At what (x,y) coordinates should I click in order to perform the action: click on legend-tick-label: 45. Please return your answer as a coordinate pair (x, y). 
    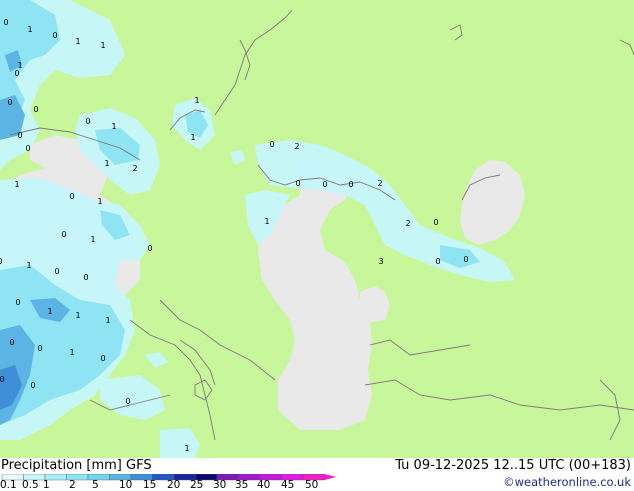
    Looking at the image, I should click on (288, 485).